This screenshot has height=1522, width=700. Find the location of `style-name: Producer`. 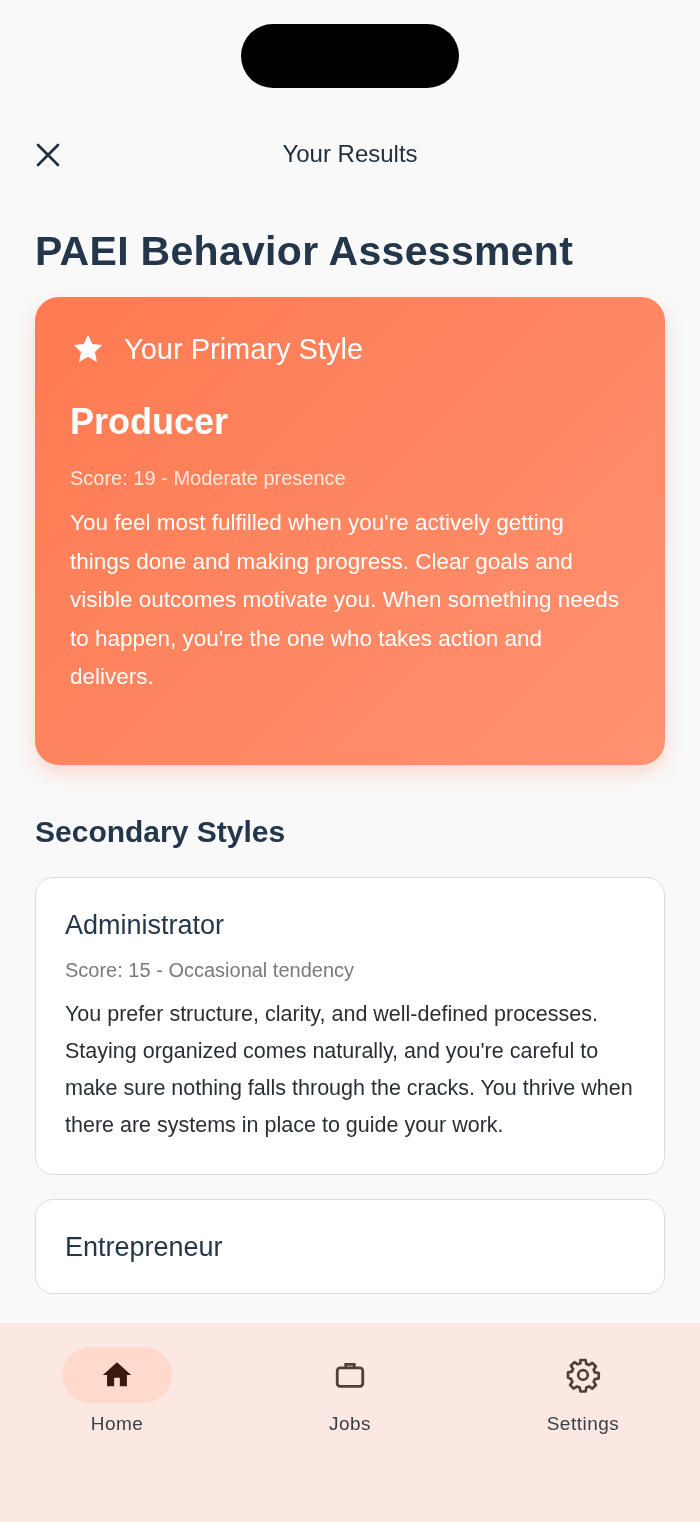

style-name: Producer is located at coordinates (150, 422).